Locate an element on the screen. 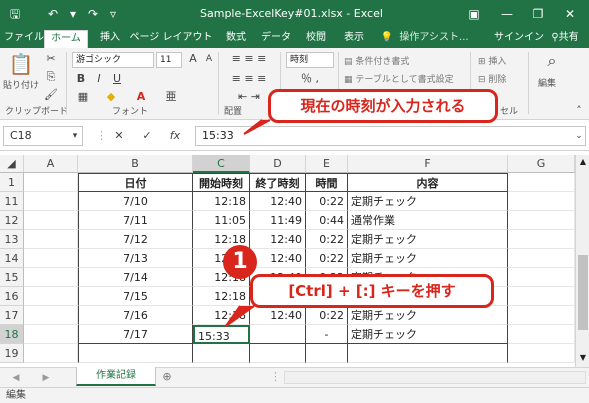 Image resolution: width=589 pixels, height=403 pixels. collapse-ribbon-icon: ˄ is located at coordinates (579, 111).